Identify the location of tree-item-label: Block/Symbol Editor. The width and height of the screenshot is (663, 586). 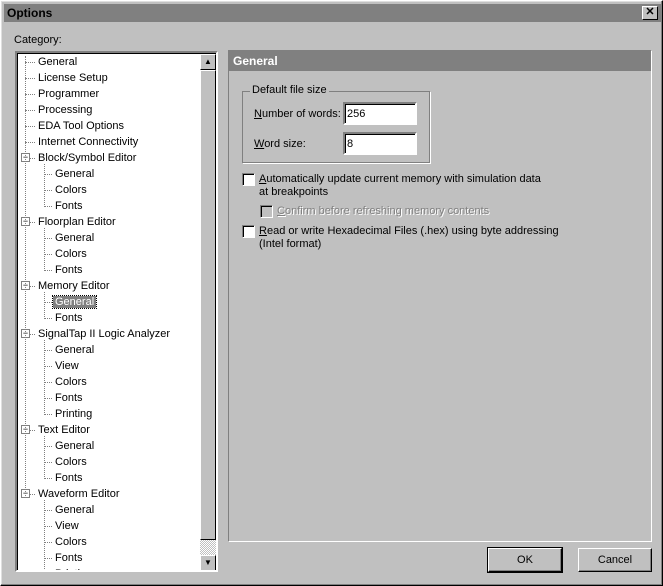
(87, 158).